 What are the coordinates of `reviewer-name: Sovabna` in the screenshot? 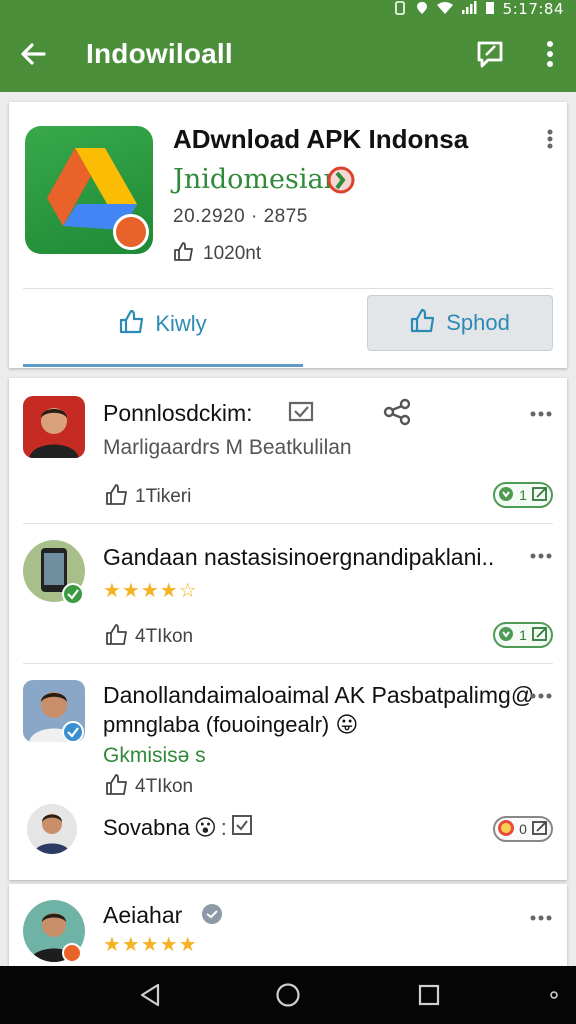 It's located at (146, 827).